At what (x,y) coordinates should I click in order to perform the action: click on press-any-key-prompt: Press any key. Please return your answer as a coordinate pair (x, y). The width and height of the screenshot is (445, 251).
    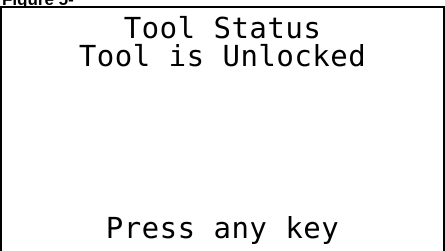
    Looking at the image, I should click on (222, 228).